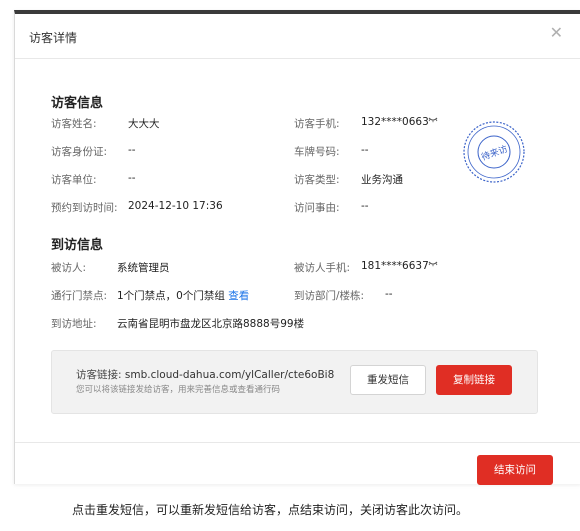  I want to click on gate-value: 1个门禁点，0个门禁组 查看, so click(183, 296).